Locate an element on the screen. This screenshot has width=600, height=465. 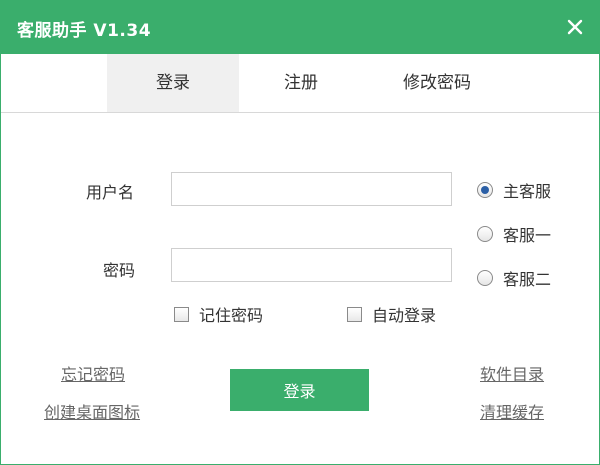
auto-login-label: 自动登录 is located at coordinates (404, 315).